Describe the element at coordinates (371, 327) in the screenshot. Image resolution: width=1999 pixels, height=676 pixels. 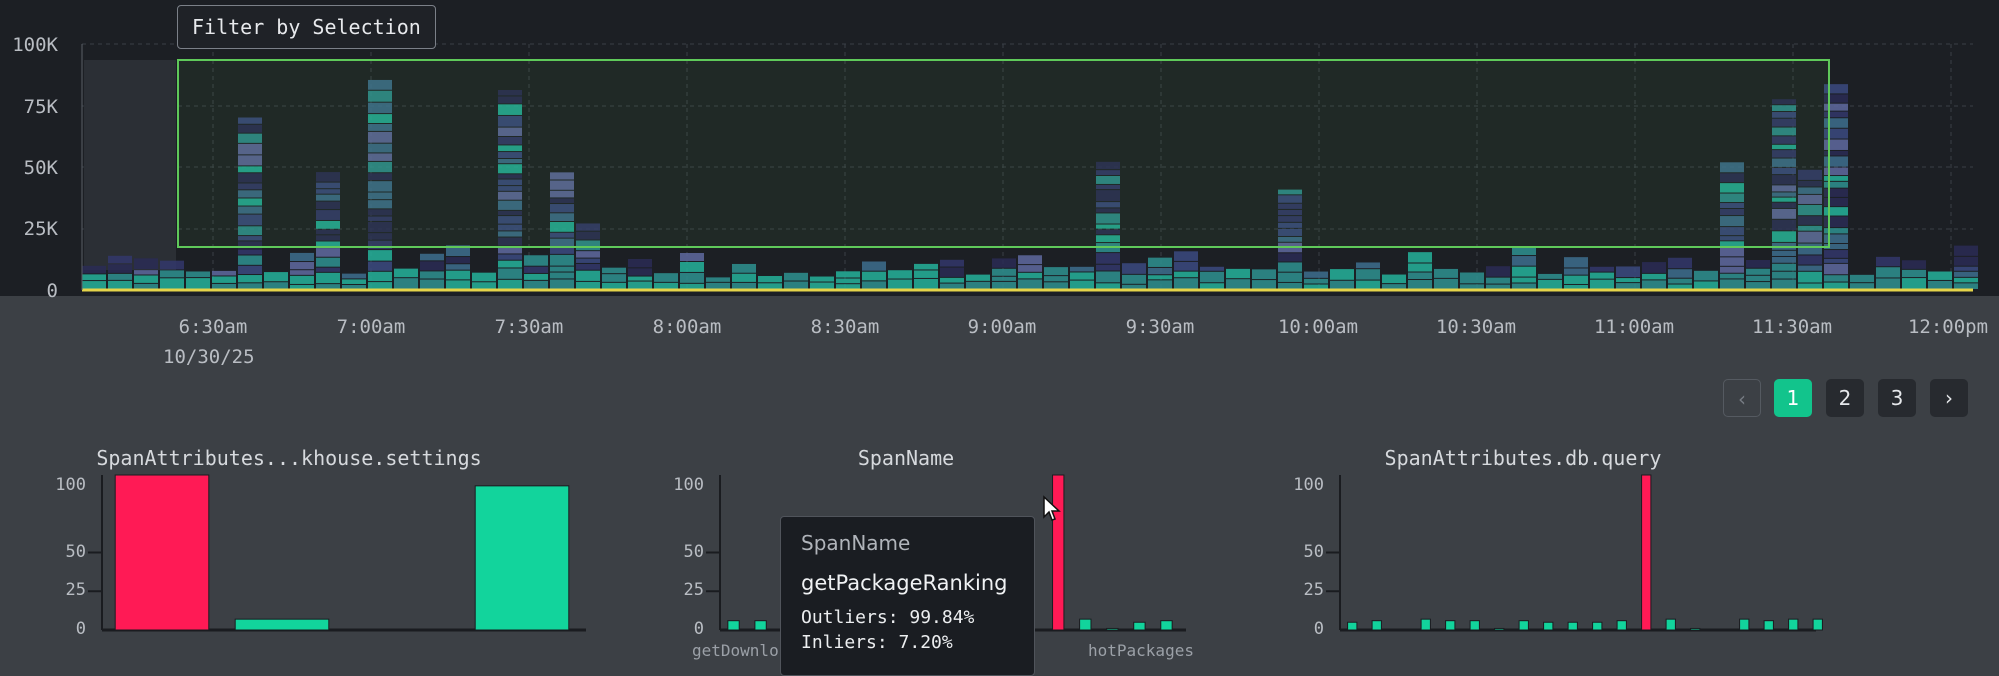
I see `heatmap-x-tick: 7:00am` at that location.